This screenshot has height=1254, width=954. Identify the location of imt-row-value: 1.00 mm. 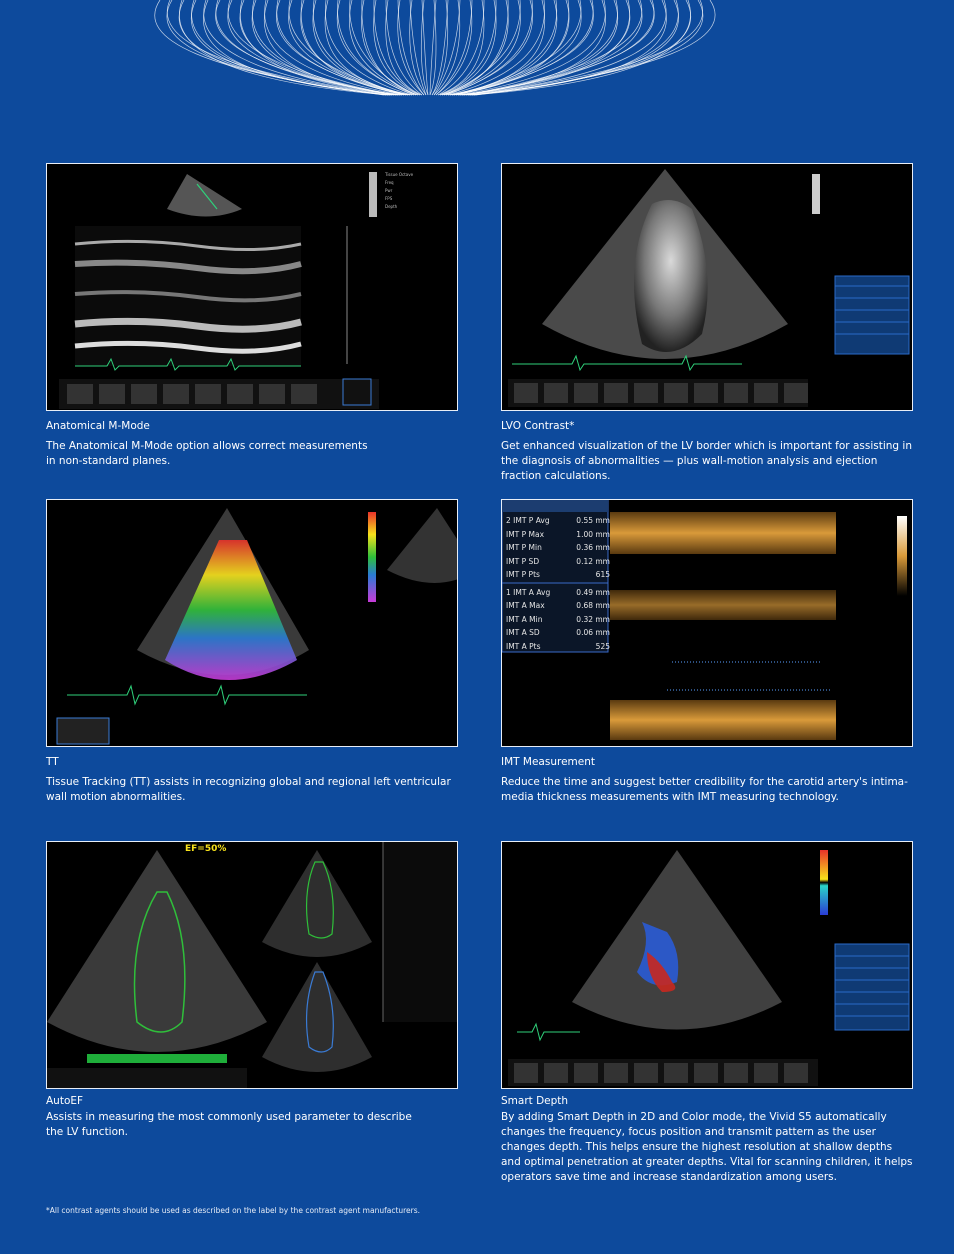
(593, 534).